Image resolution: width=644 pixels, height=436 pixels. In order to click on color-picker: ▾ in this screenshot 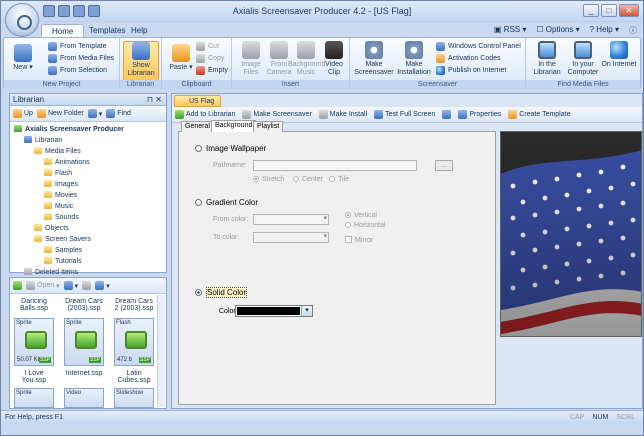, I will do `click(274, 311)`.